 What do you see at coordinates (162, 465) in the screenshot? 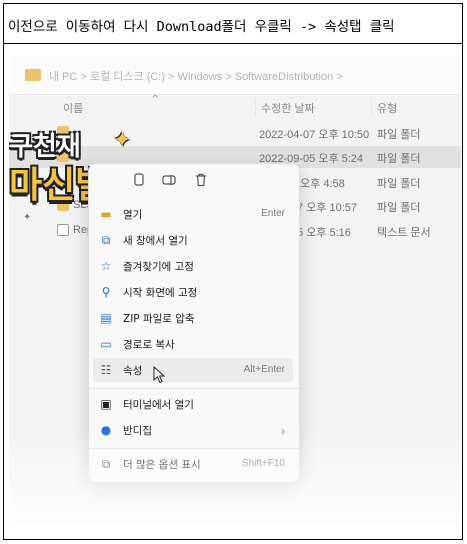
I see `menu-item-label: 더 많은 옵션 표시` at bounding box center [162, 465].